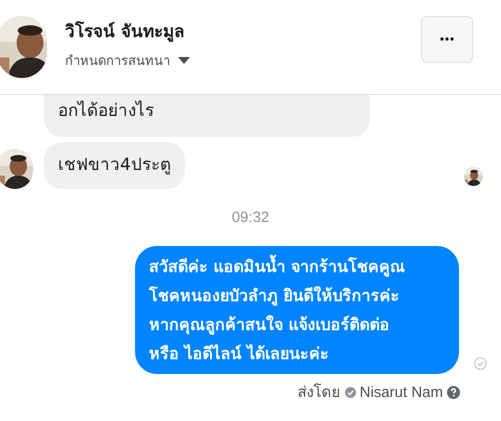  Describe the element at coordinates (207, 115) in the screenshot. I see `message-bubble: อกได้อย่างไร` at that location.